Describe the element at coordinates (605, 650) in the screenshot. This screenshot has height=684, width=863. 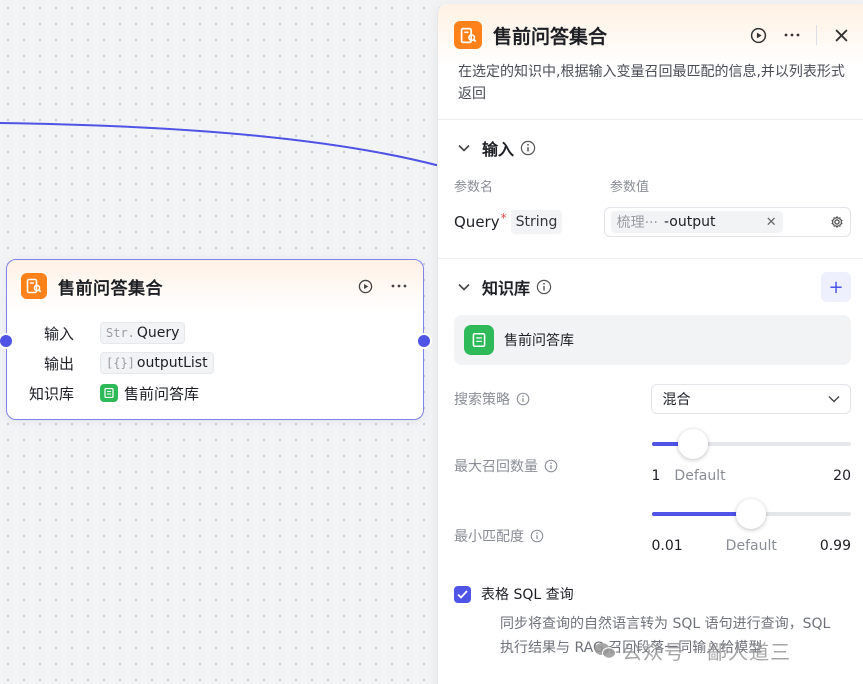
I see `wechat-icon` at that location.